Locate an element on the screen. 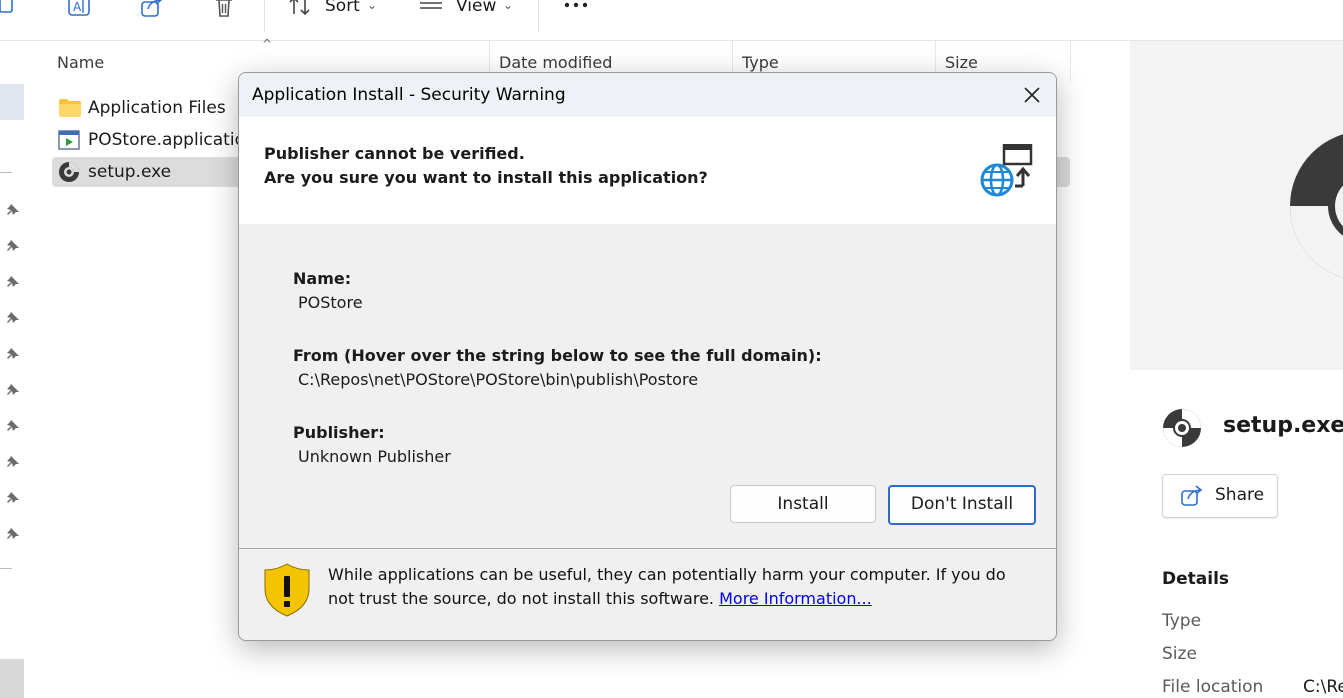  dont-install-button: Don't Install is located at coordinates (962, 505).